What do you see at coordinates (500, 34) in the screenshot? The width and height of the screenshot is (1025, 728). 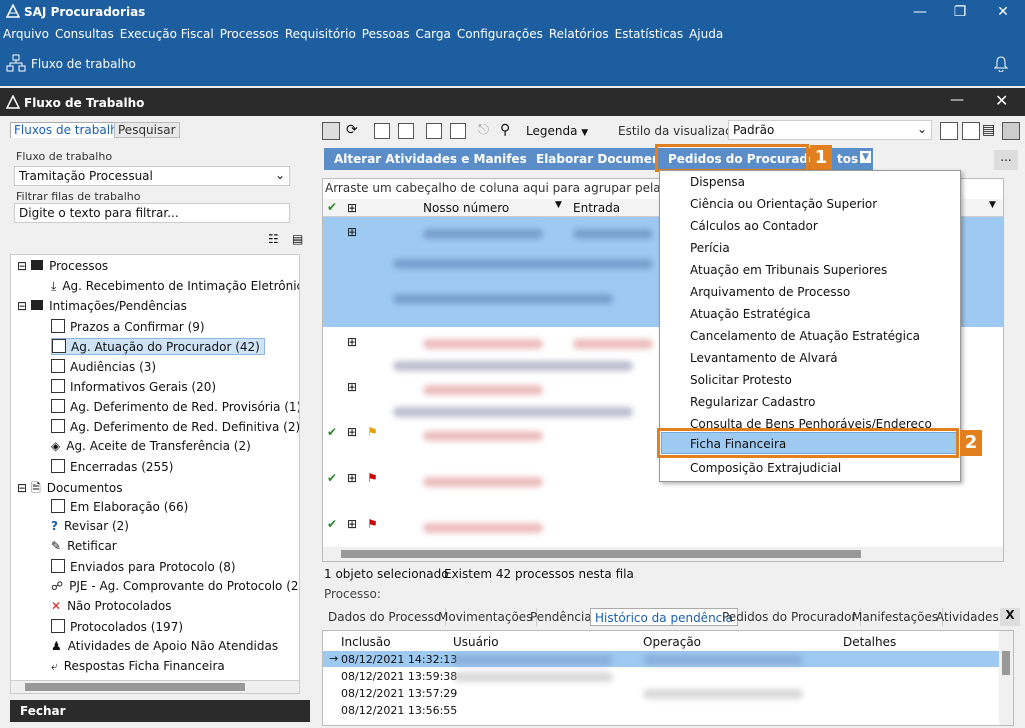 I see `menu-configuracoes: Configurações` at bounding box center [500, 34].